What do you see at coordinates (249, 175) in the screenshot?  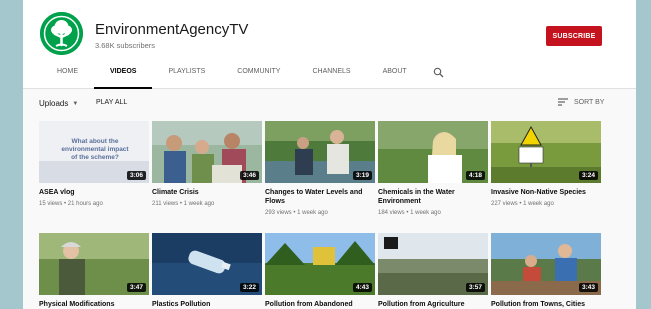 I see `video-duration: 3:46` at bounding box center [249, 175].